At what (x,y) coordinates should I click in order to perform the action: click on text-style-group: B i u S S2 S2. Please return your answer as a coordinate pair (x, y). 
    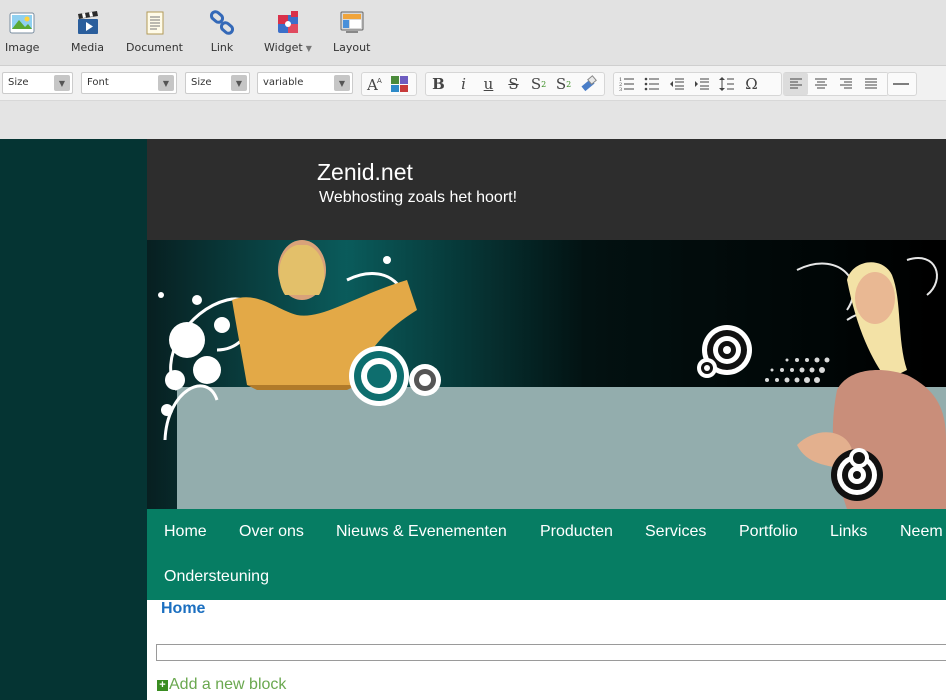
    Looking at the image, I should click on (515, 84).